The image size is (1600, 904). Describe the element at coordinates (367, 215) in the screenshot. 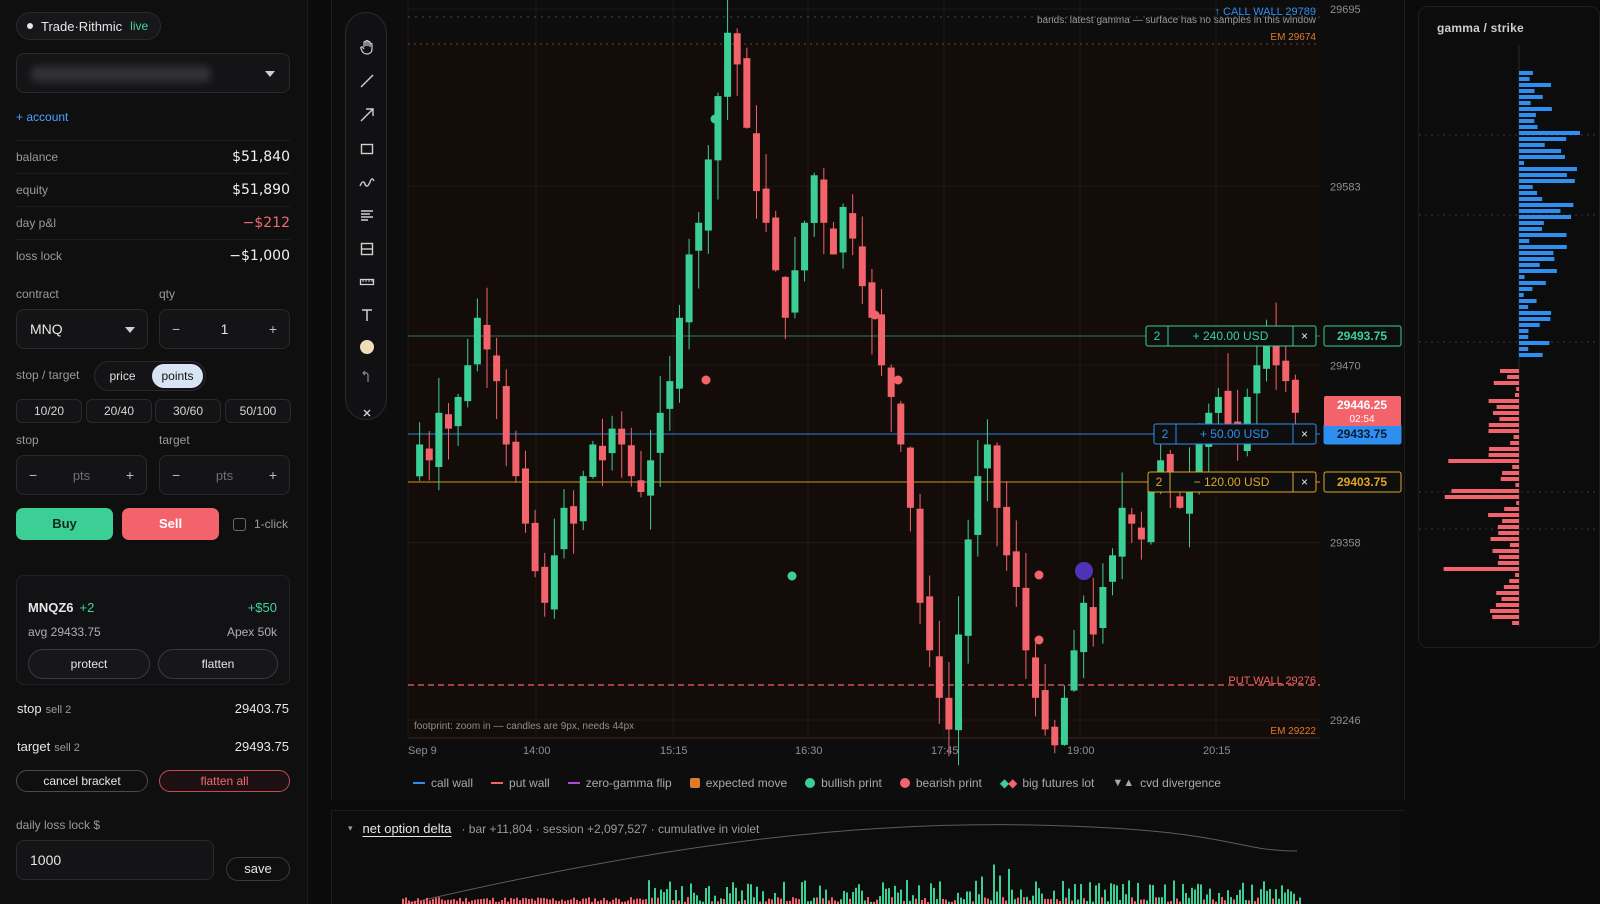

I see `text-align-icon` at that location.